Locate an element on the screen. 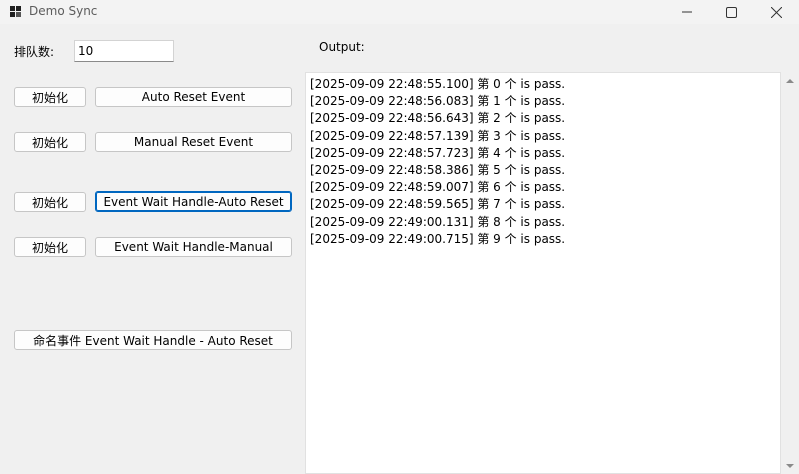 This screenshot has width=799, height=474. event-wait-handle-manual-button: Event Wait Handle-Manual is located at coordinates (193, 247).